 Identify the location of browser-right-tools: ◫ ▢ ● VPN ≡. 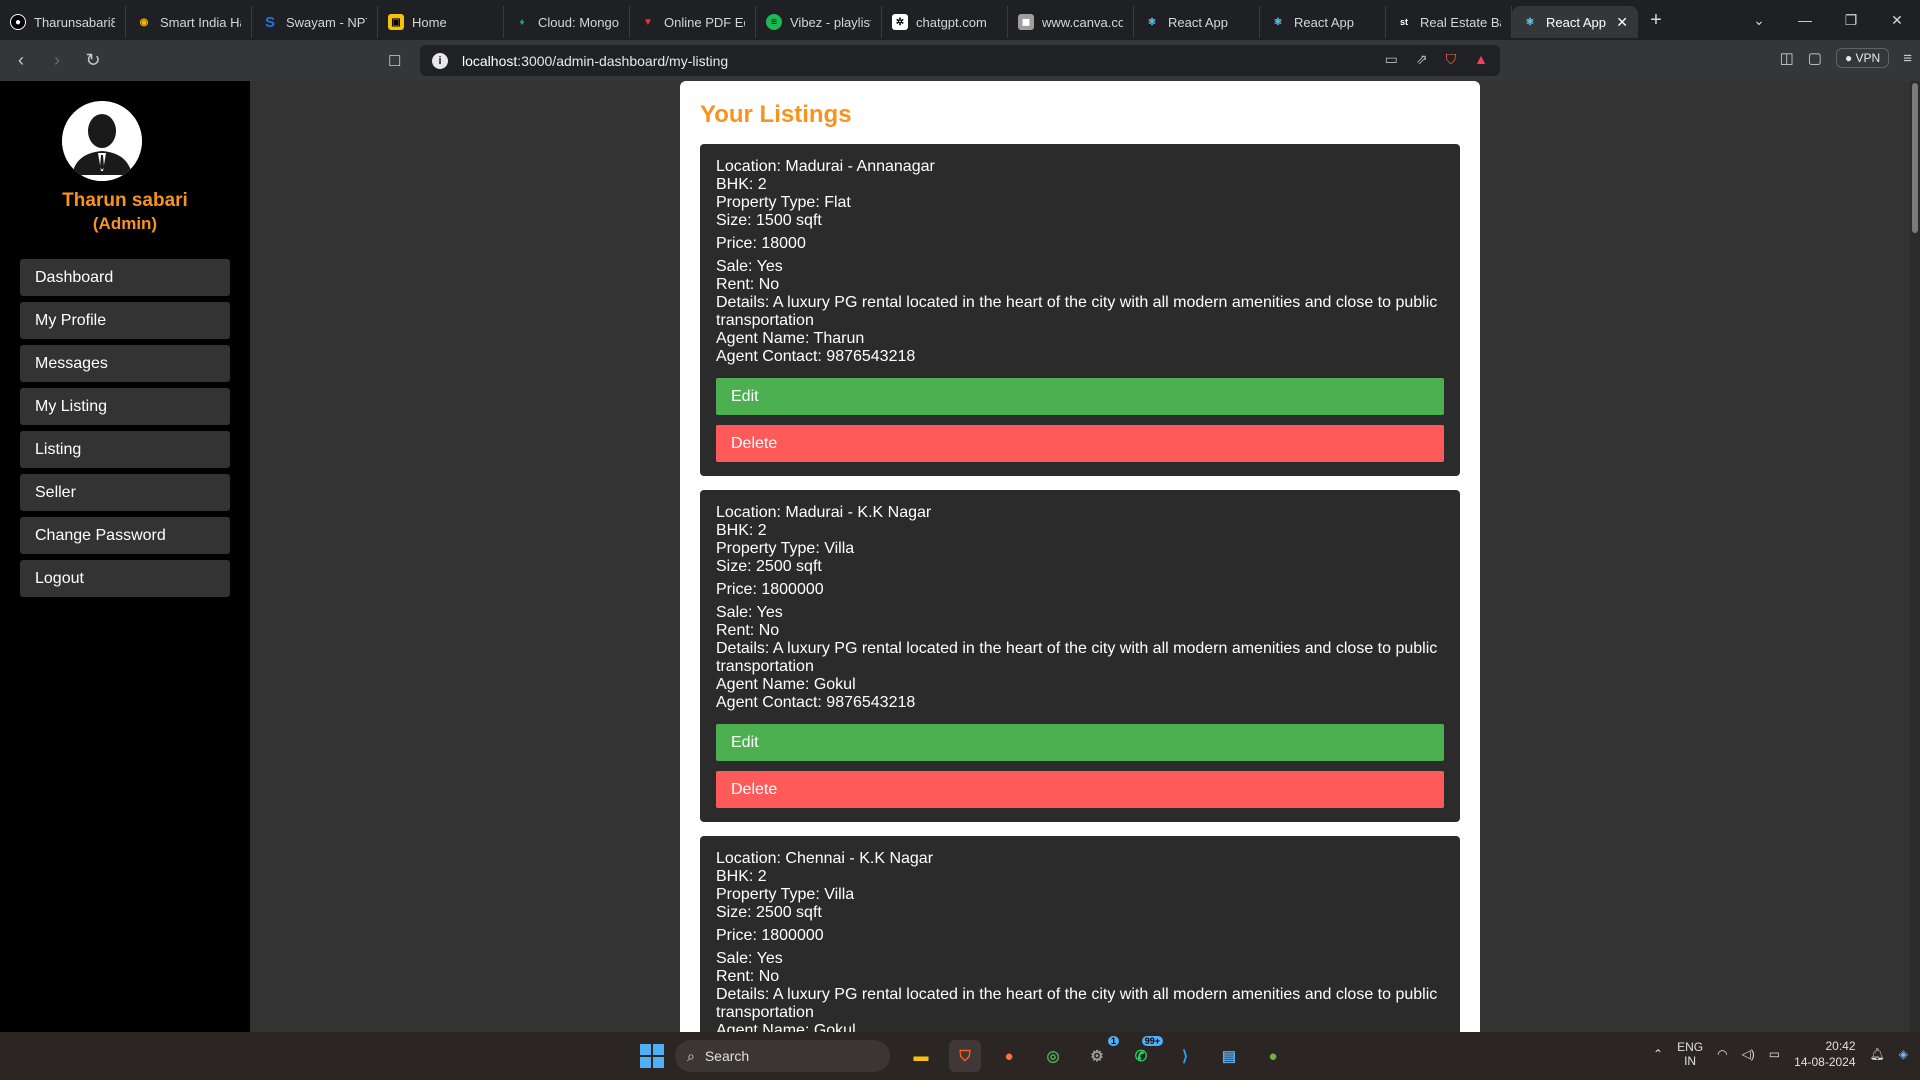
(1846, 58).